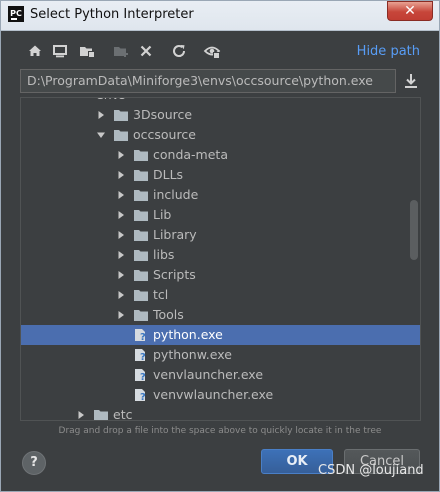  What do you see at coordinates (111, 100) in the screenshot?
I see `tree-row-label: envs` at bounding box center [111, 100].